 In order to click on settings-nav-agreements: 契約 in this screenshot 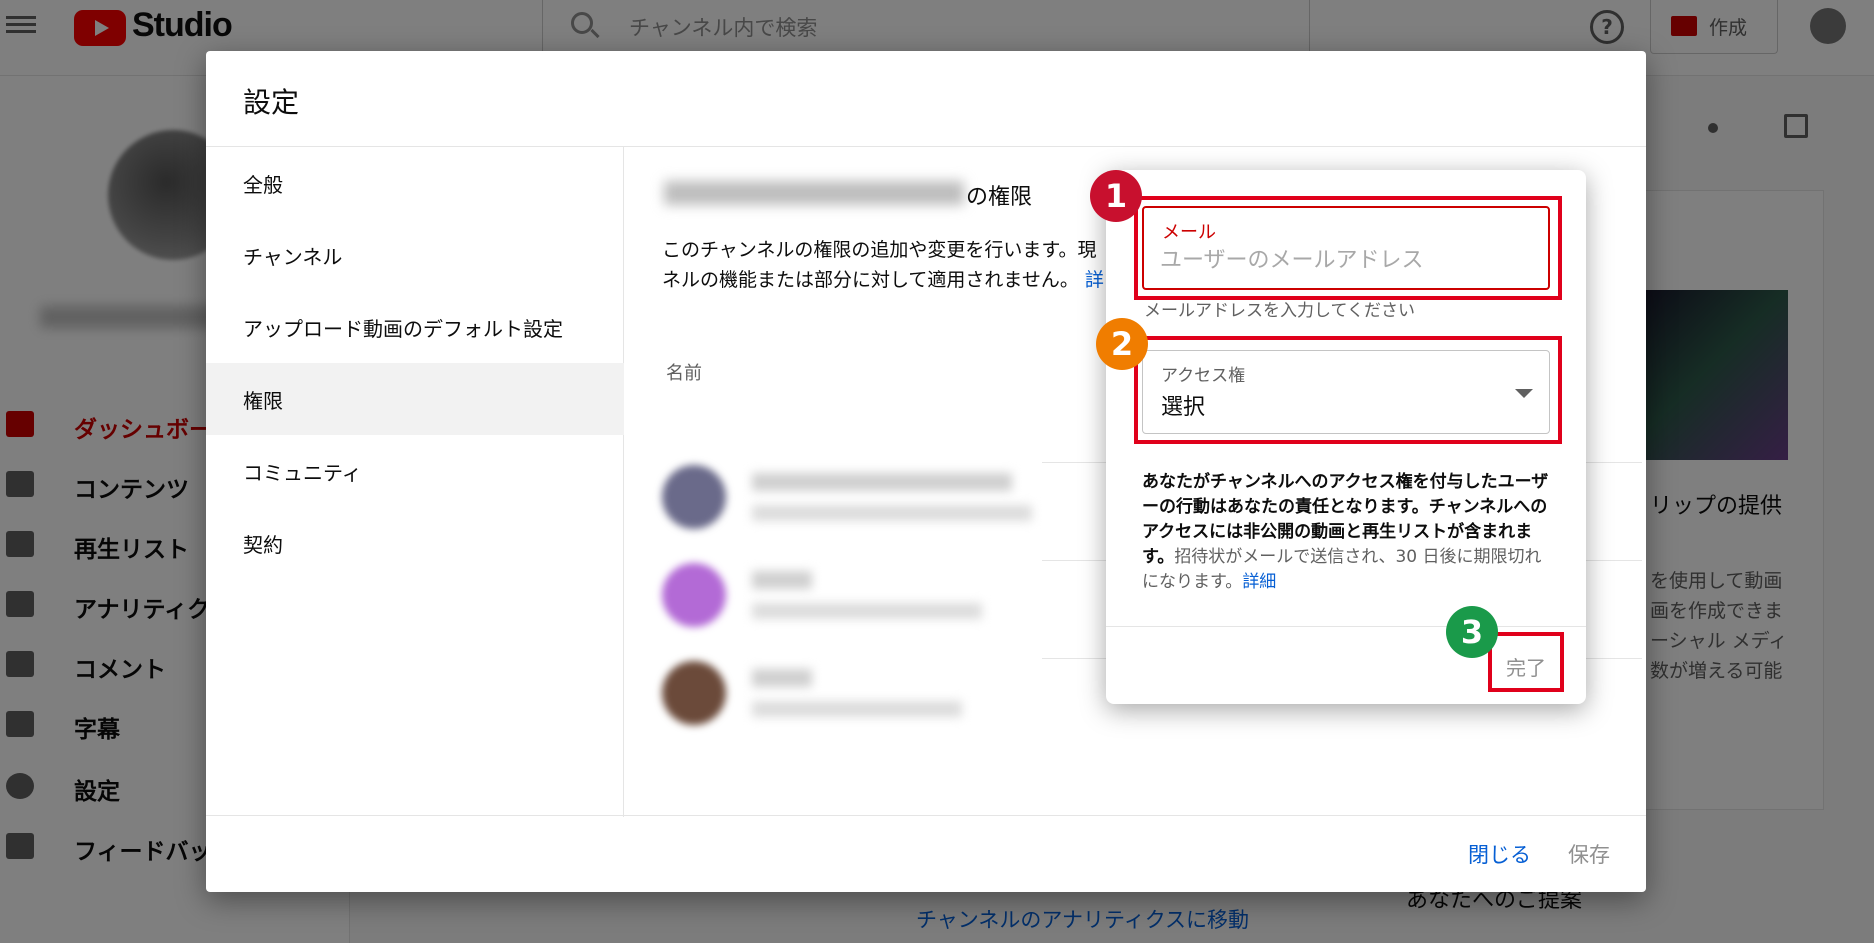, I will do `click(415, 543)`.